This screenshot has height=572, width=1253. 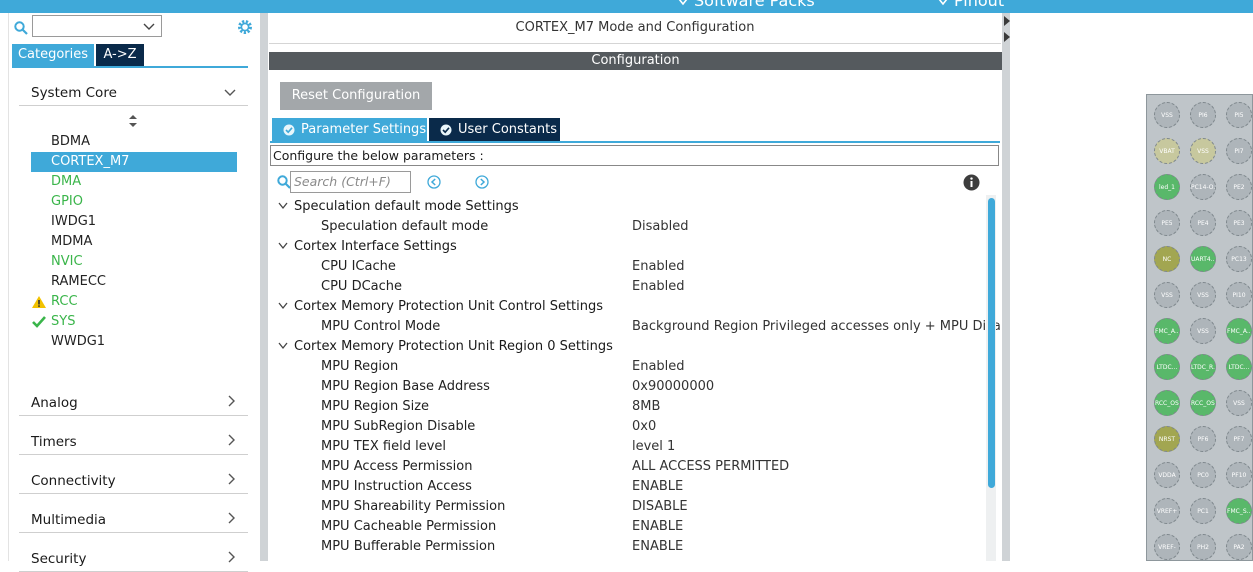 I want to click on peripheral-item: IWDG1, so click(x=134, y=222).